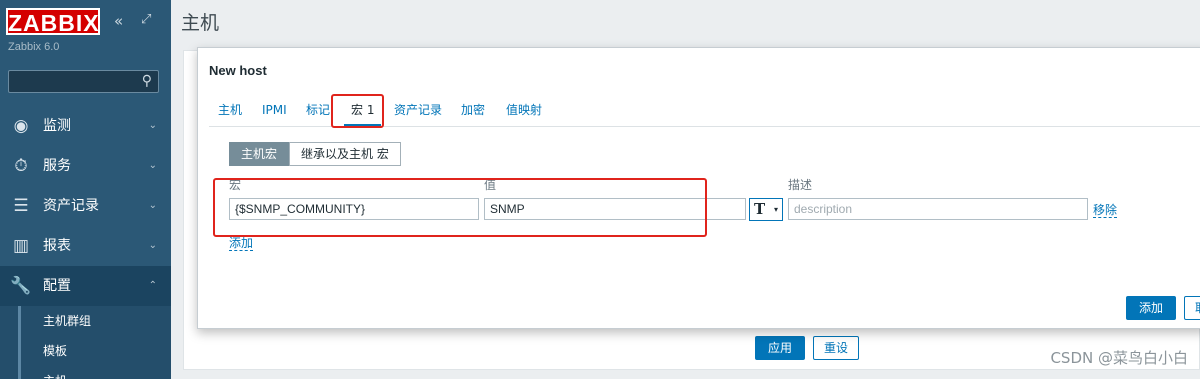 The height and width of the screenshot is (379, 1200). What do you see at coordinates (418, 113) in the screenshot?
I see `tab-inventory: 资产记录` at bounding box center [418, 113].